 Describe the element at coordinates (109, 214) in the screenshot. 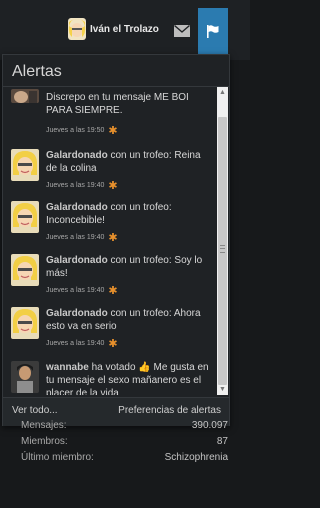

I see `alert-text: Galardonado con un trofeo: Inconcebible!` at that location.